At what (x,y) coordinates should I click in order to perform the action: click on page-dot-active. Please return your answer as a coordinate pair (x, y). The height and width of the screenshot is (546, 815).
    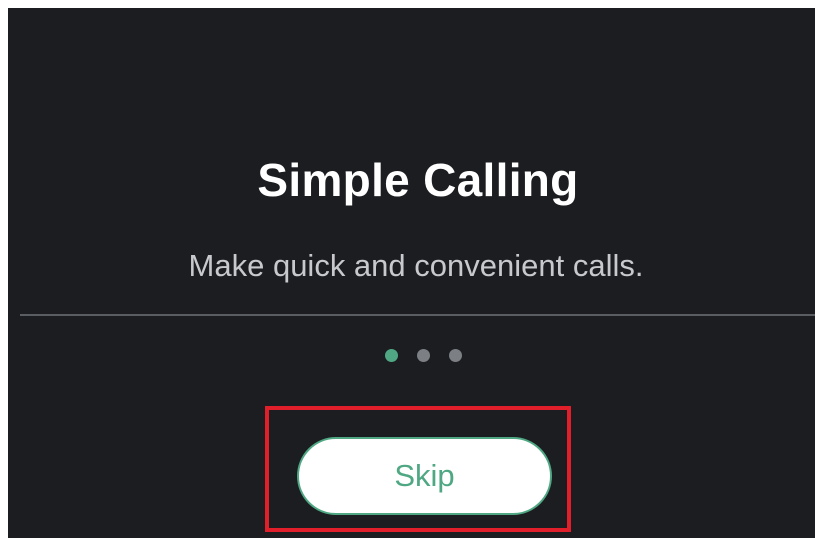
    Looking at the image, I should click on (391, 355).